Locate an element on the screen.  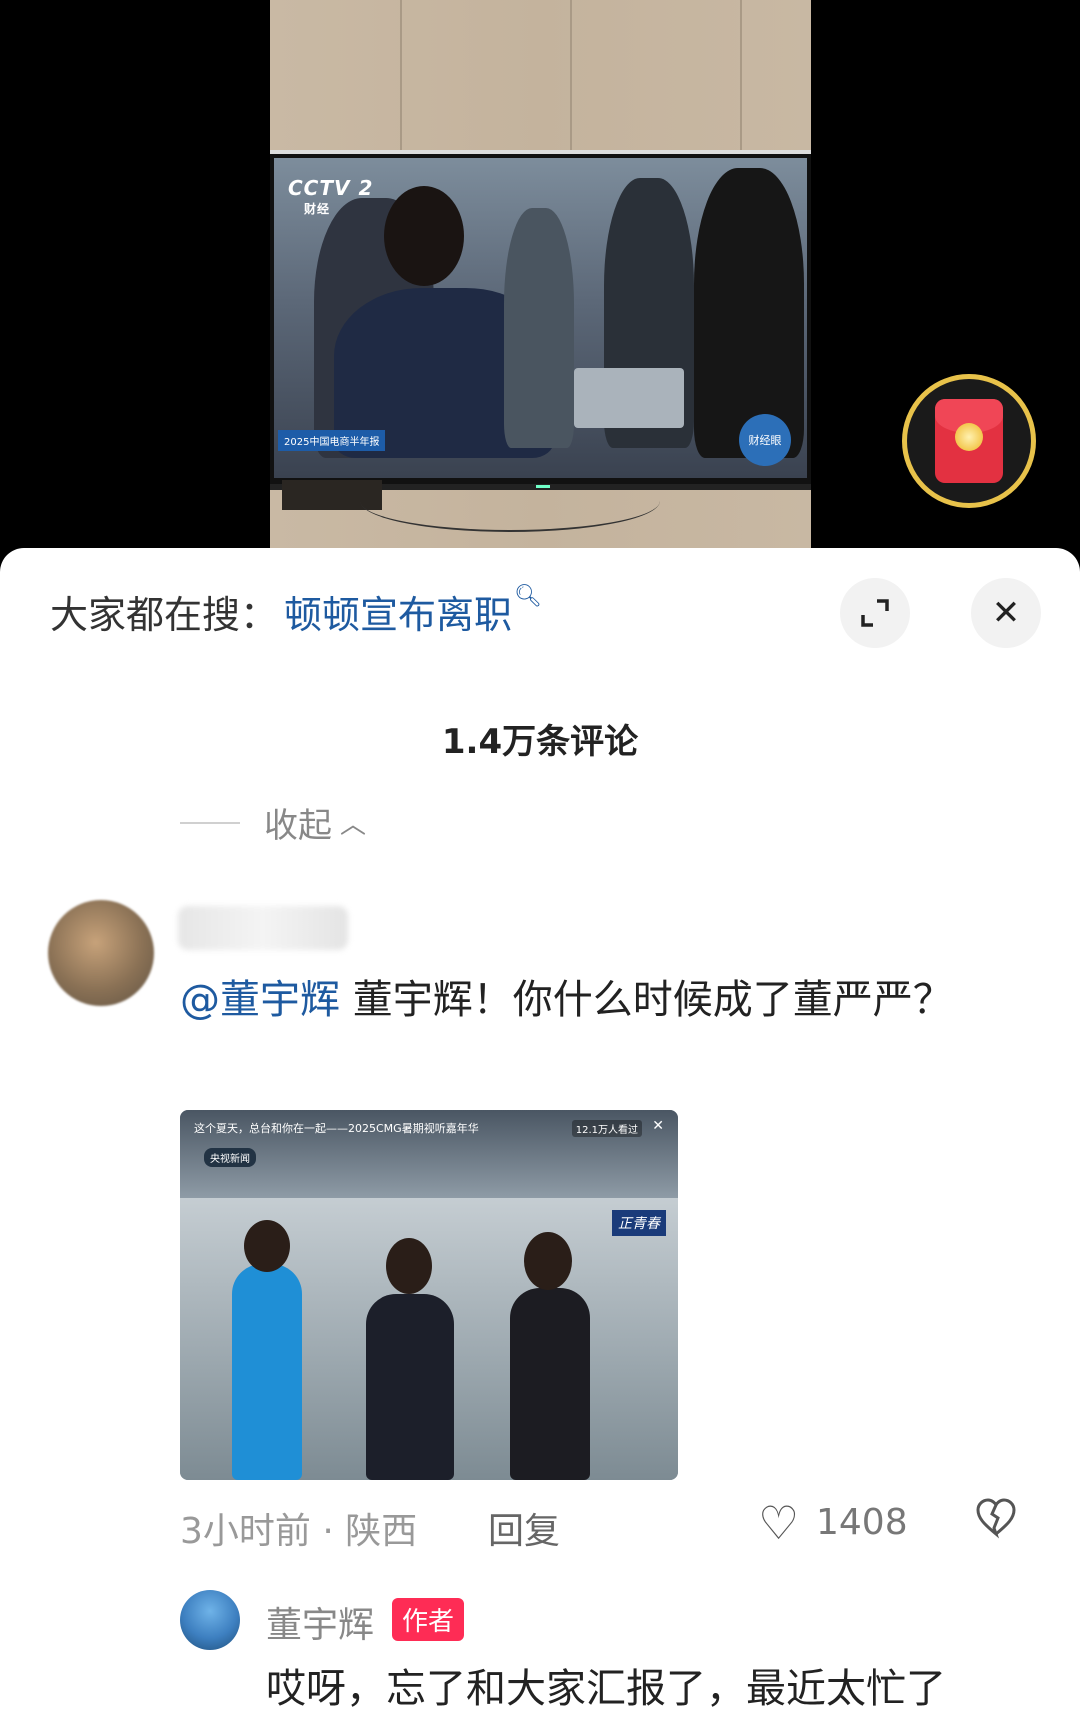
reply-text: 哎呀，忘了和大家汇报了，最近太忙了 is located at coordinates (606, 1689).